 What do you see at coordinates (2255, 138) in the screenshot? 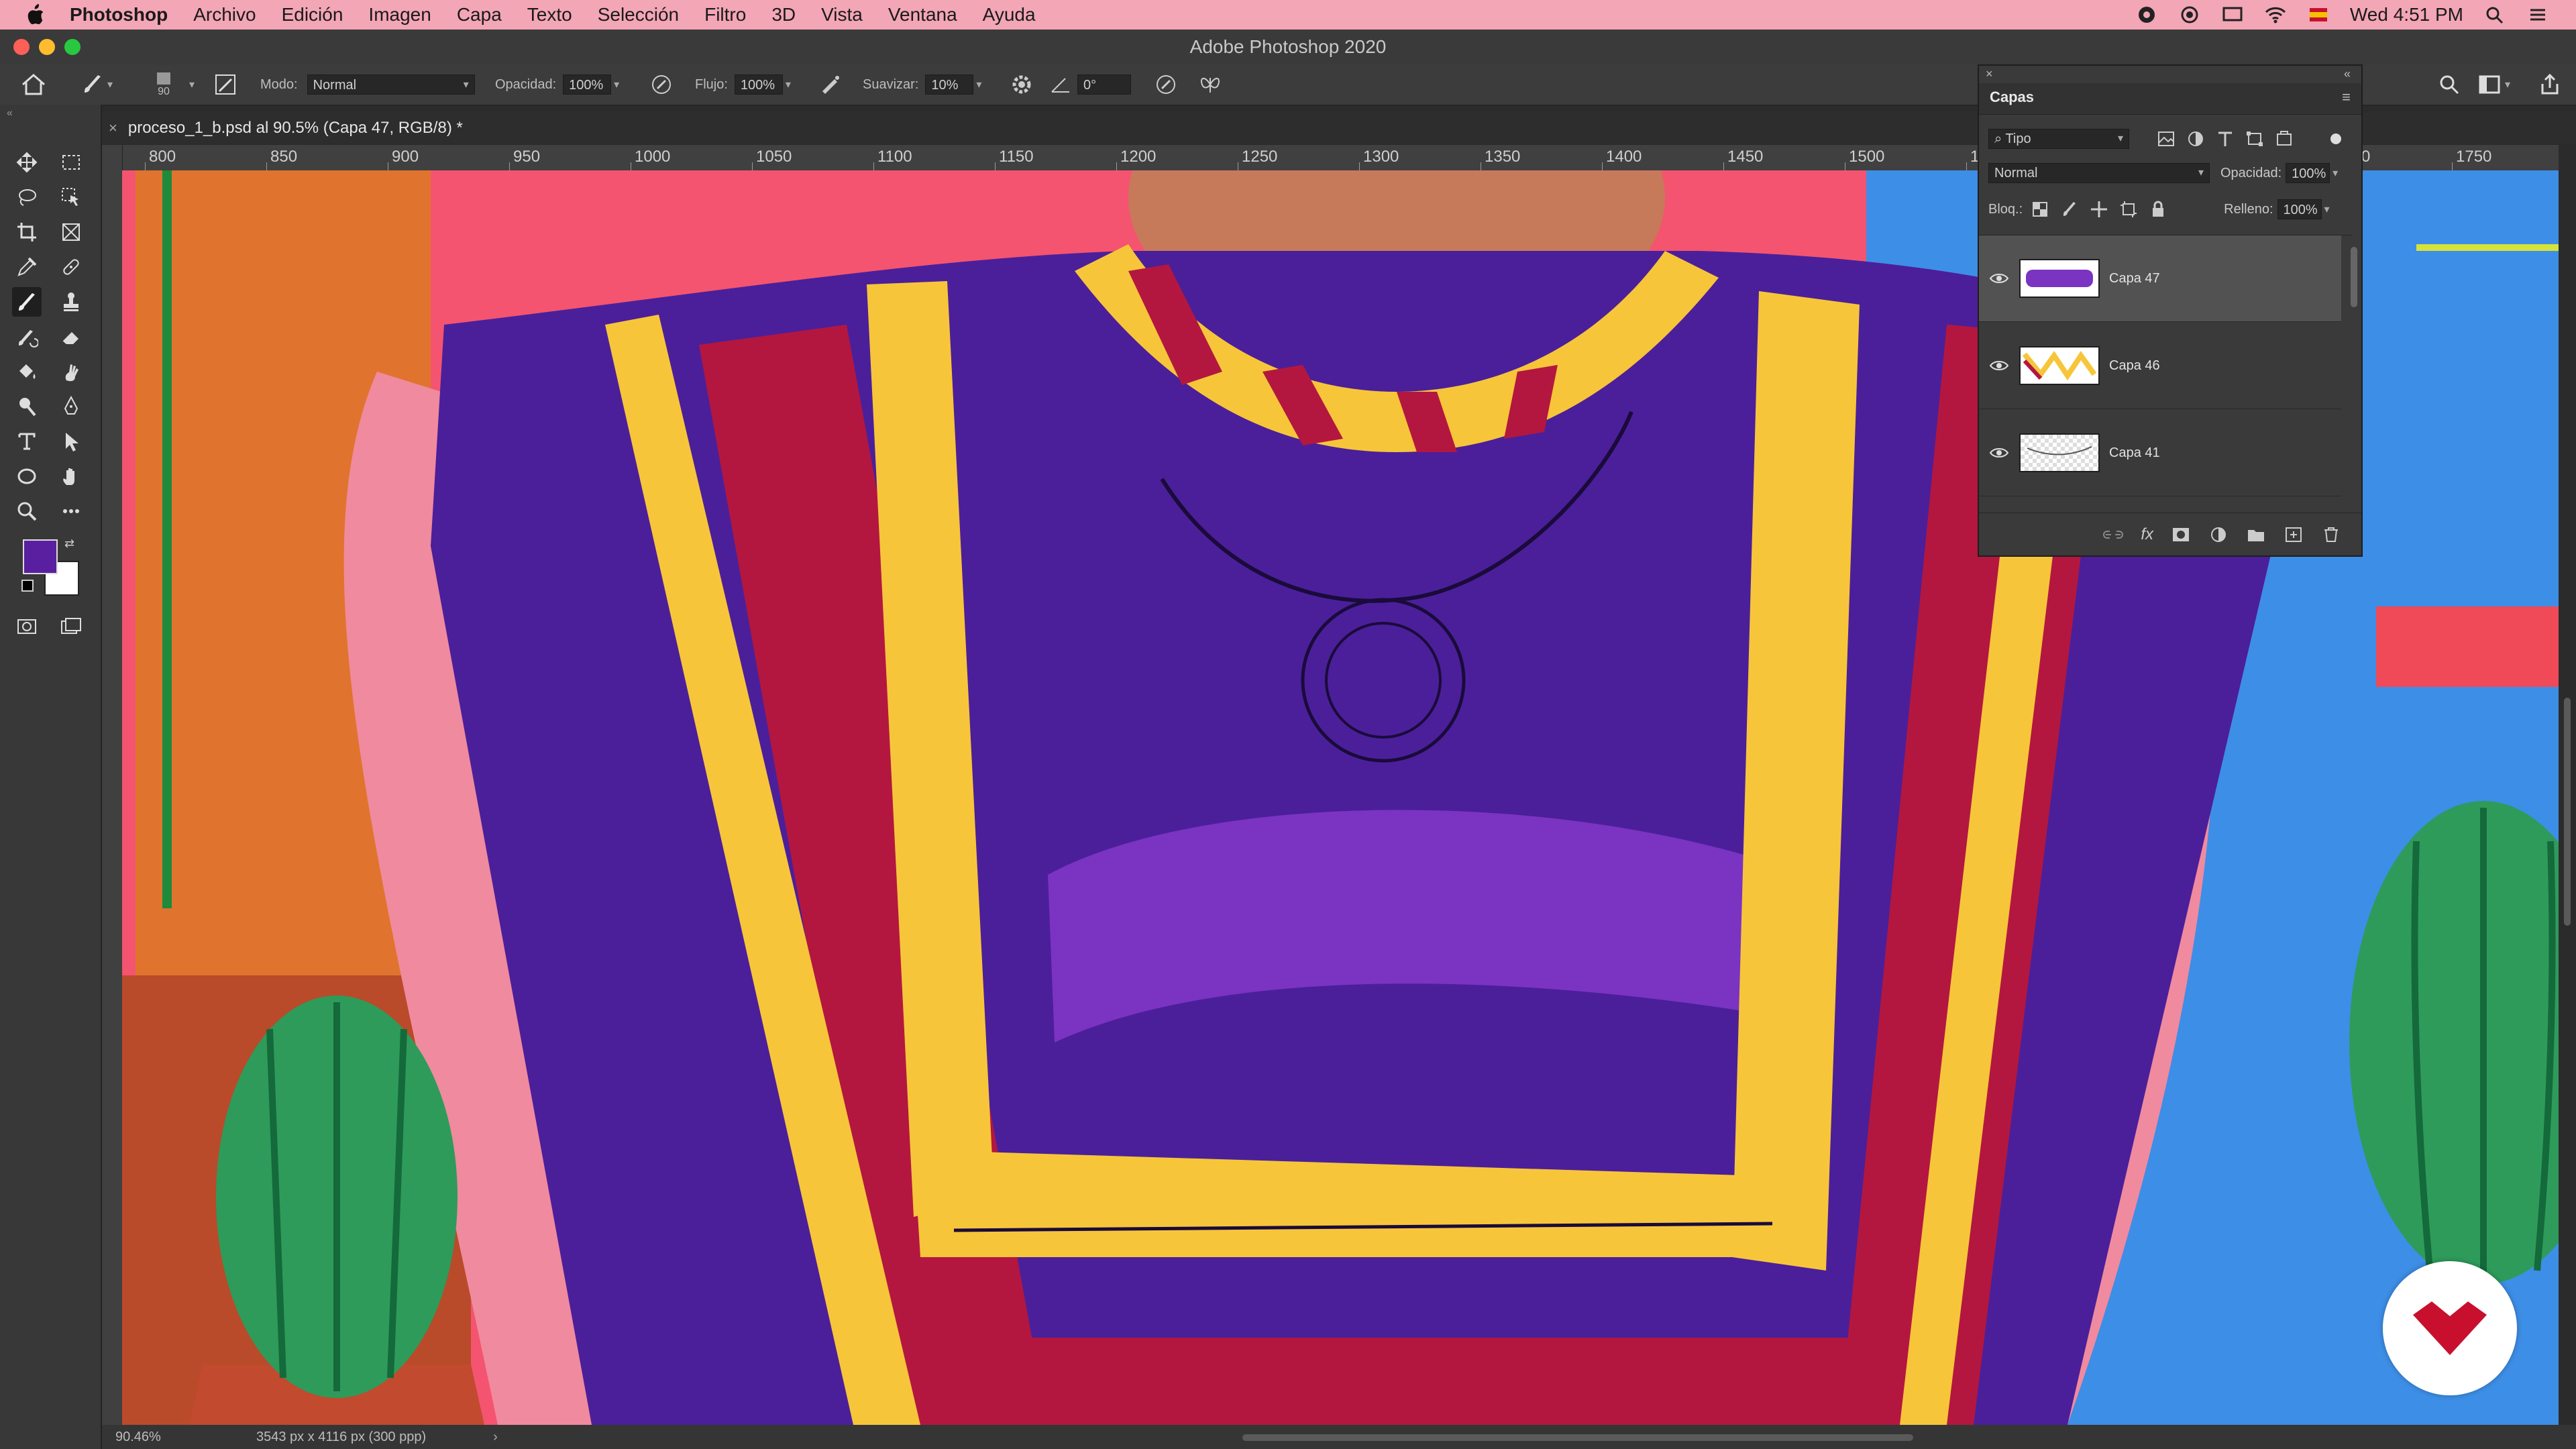
I see `filter-shape-icon` at bounding box center [2255, 138].